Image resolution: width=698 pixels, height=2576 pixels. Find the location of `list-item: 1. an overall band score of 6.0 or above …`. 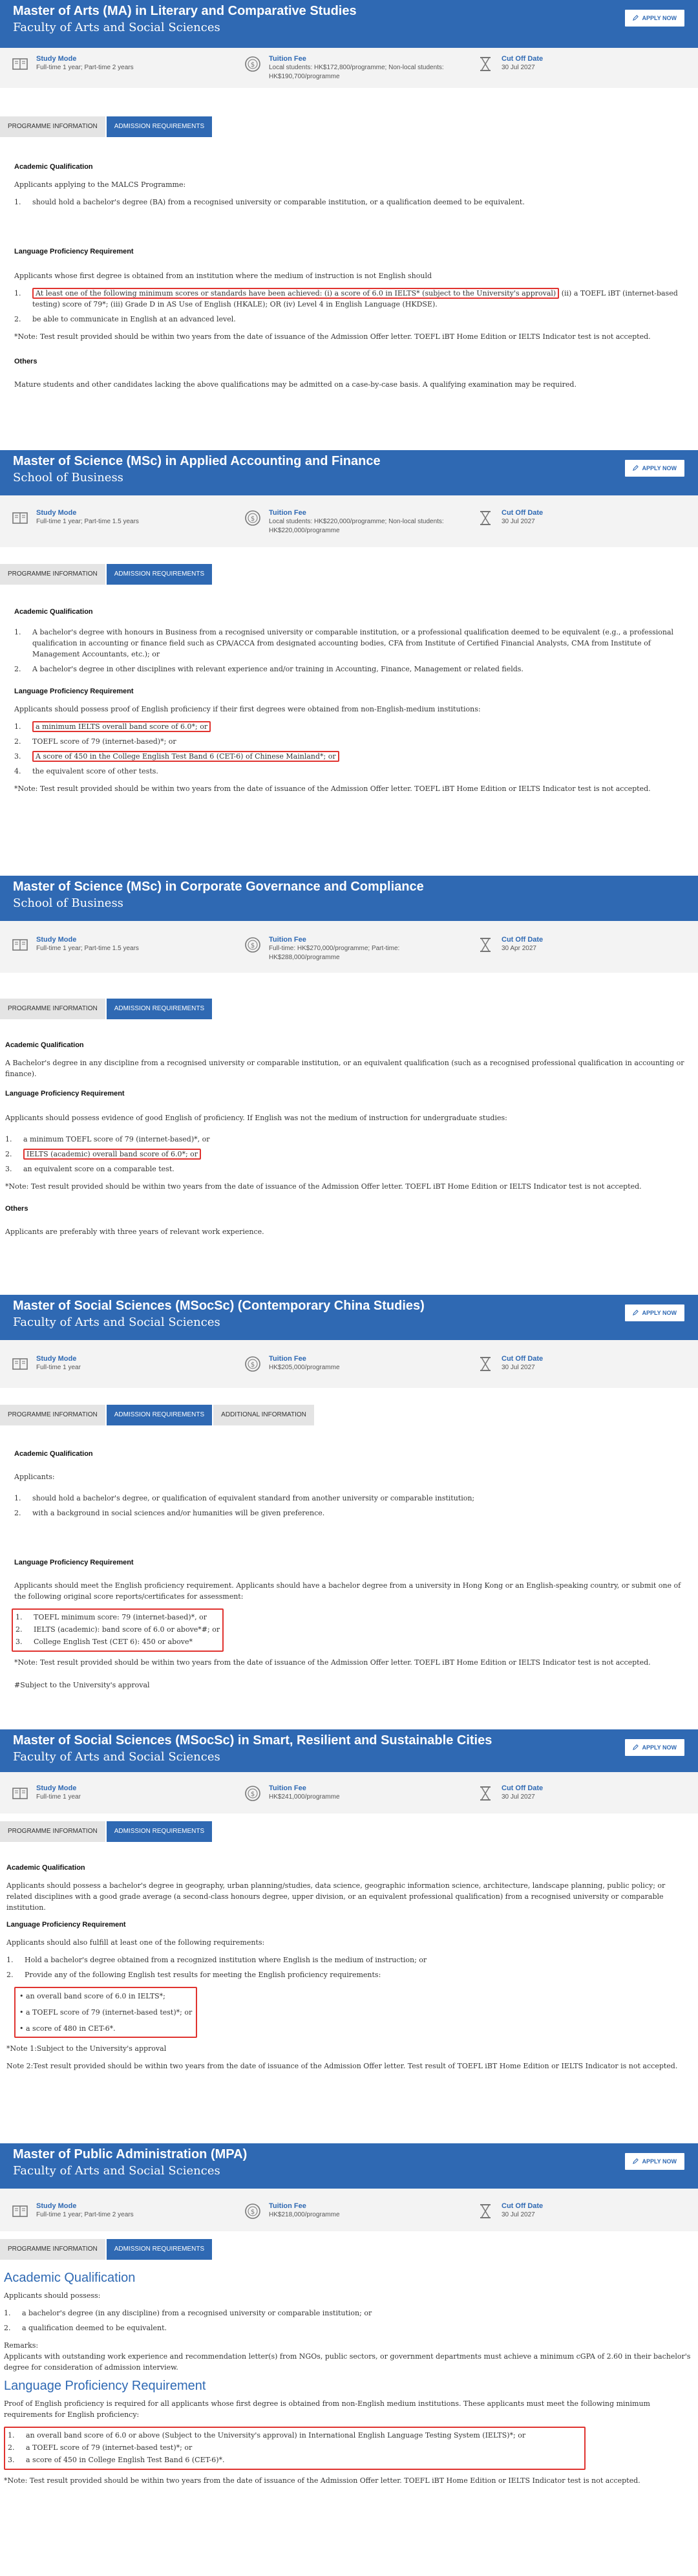

list-item: 1. an overall band score of 6.0 or above … is located at coordinates (267, 2435).